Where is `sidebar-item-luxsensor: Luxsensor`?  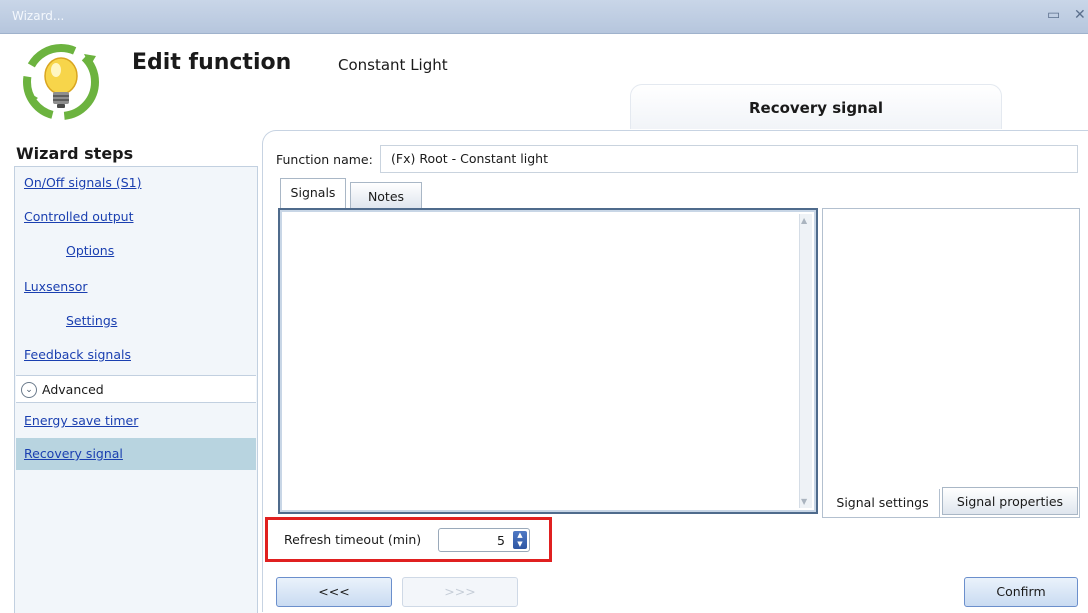 sidebar-item-luxsensor: Luxsensor is located at coordinates (136, 287).